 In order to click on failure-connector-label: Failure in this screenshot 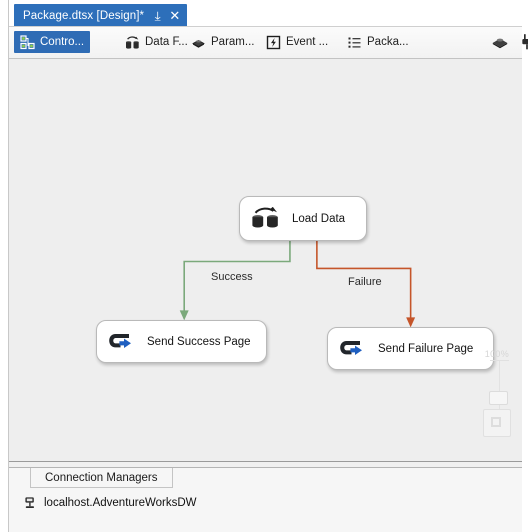, I will do `click(365, 282)`.